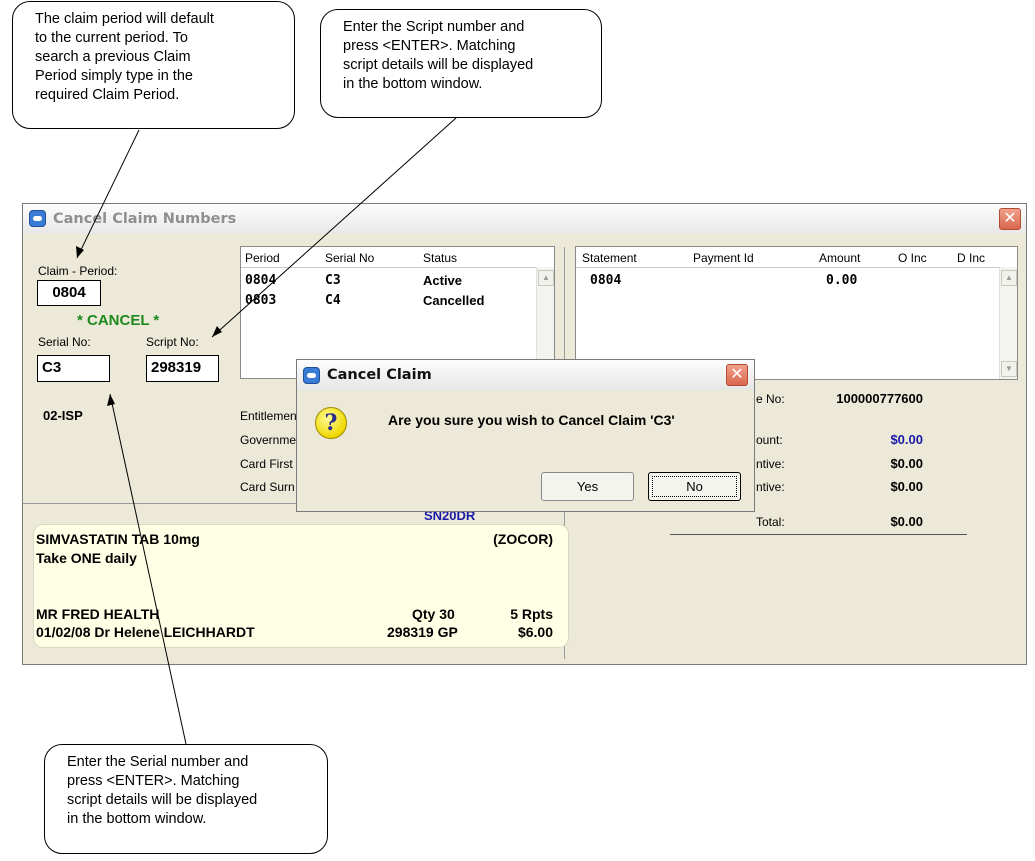 The width and height of the screenshot is (1035, 861). What do you see at coordinates (69, 293) in the screenshot?
I see `claim-period-input: 0804` at bounding box center [69, 293].